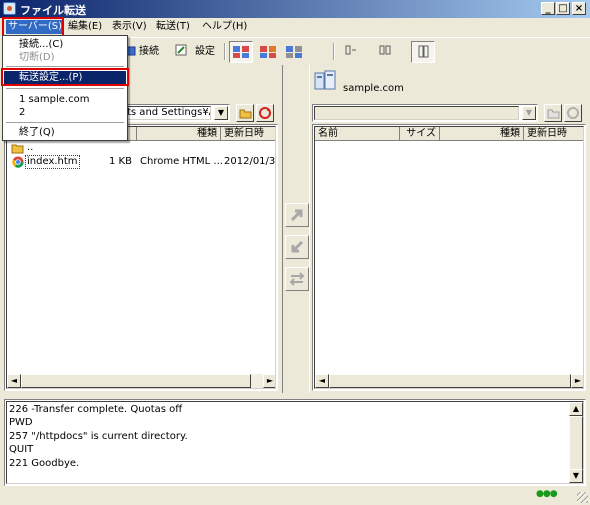 This screenshot has width=590, height=505. What do you see at coordinates (245, 113) in the screenshot?
I see `folder-up-button` at bounding box center [245, 113].